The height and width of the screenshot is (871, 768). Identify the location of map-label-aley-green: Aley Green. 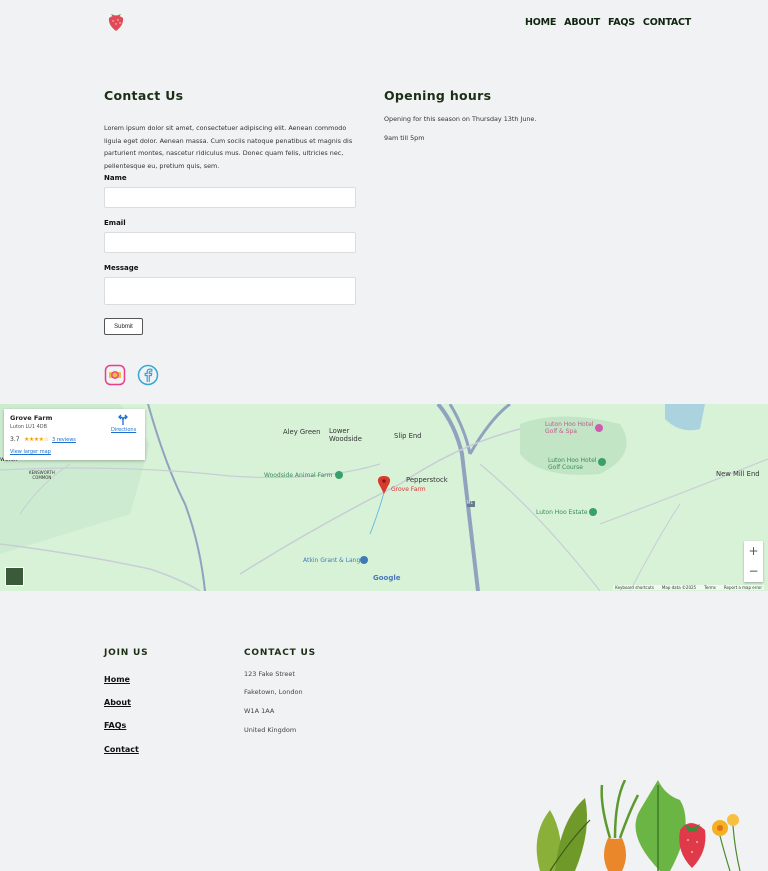
(302, 432).